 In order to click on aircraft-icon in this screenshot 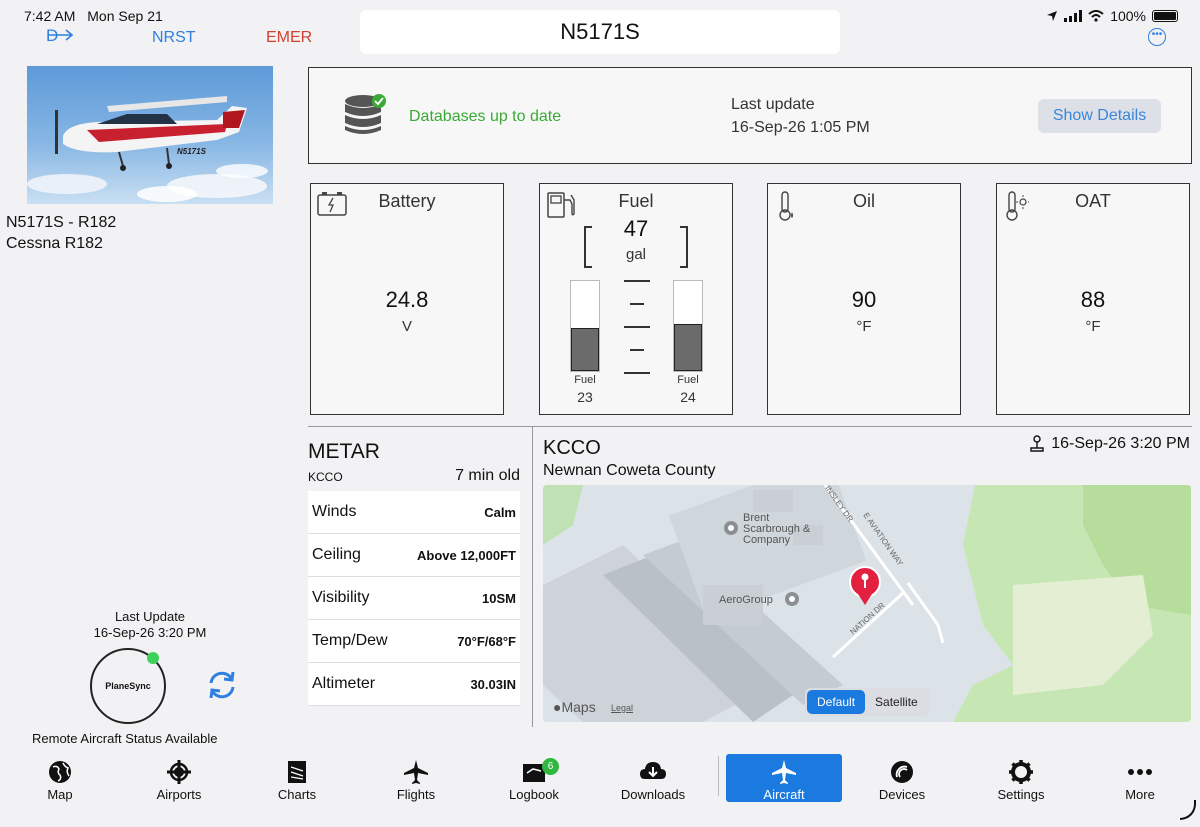, I will do `click(784, 772)`.